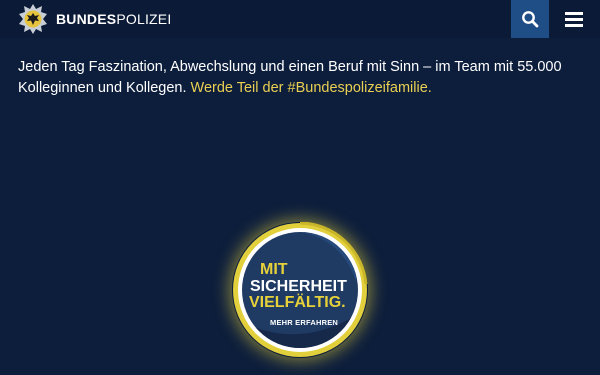  I want to click on brand-wordmark: BUNDESPOLIZEI, so click(113, 19).